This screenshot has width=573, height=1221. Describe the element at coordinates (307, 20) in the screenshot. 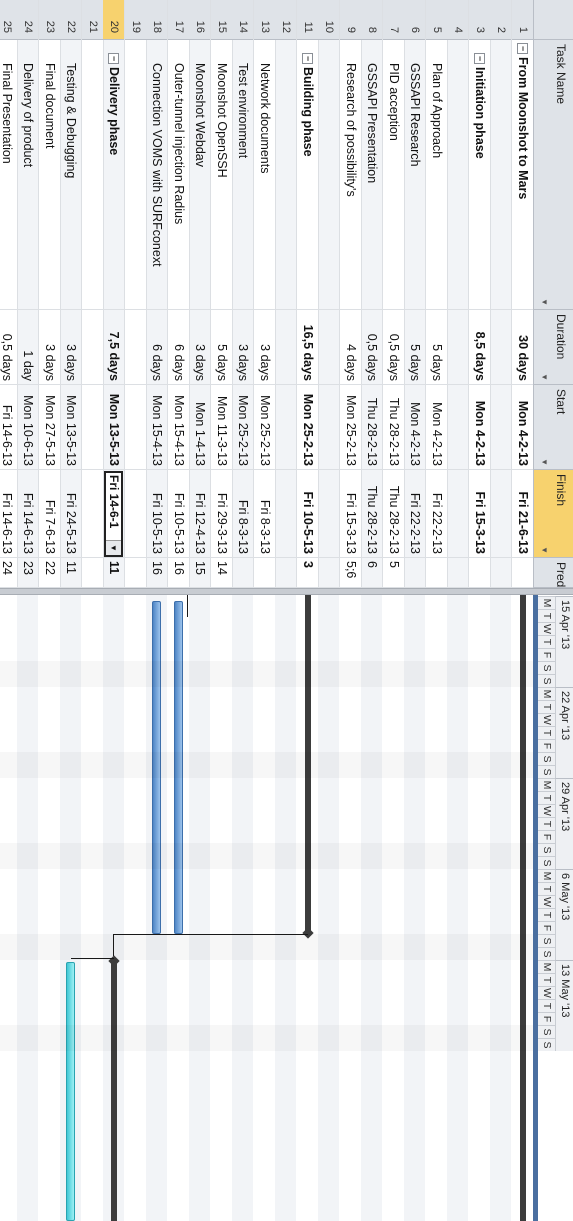

I see `row-number: 11` at that location.